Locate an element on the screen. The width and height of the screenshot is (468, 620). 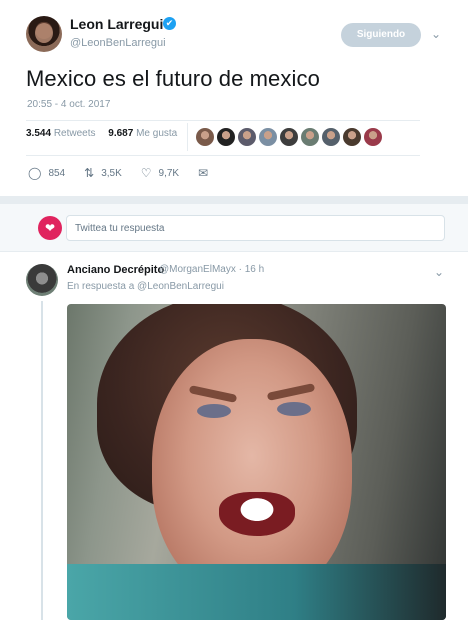
retweets-label: Retweets is located at coordinates (75, 133).